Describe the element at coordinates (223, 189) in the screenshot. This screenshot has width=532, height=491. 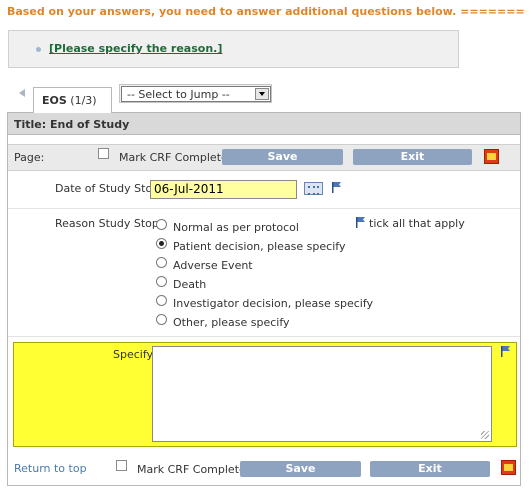
I see `date-of-study-stop-input: 06-Jul-2011` at that location.